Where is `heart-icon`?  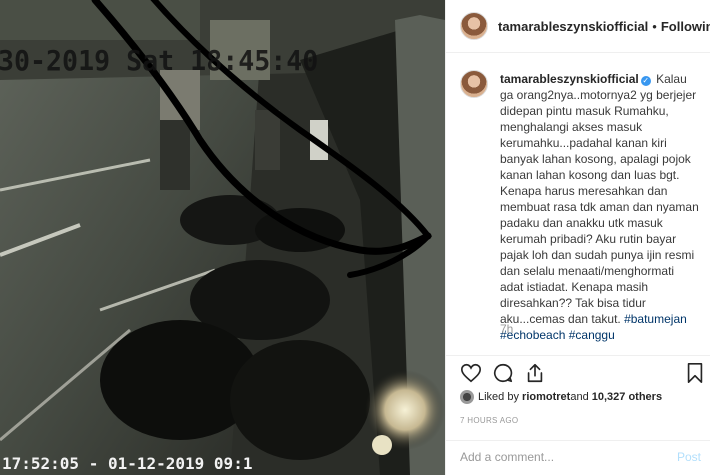
heart-icon is located at coordinates (471, 375).